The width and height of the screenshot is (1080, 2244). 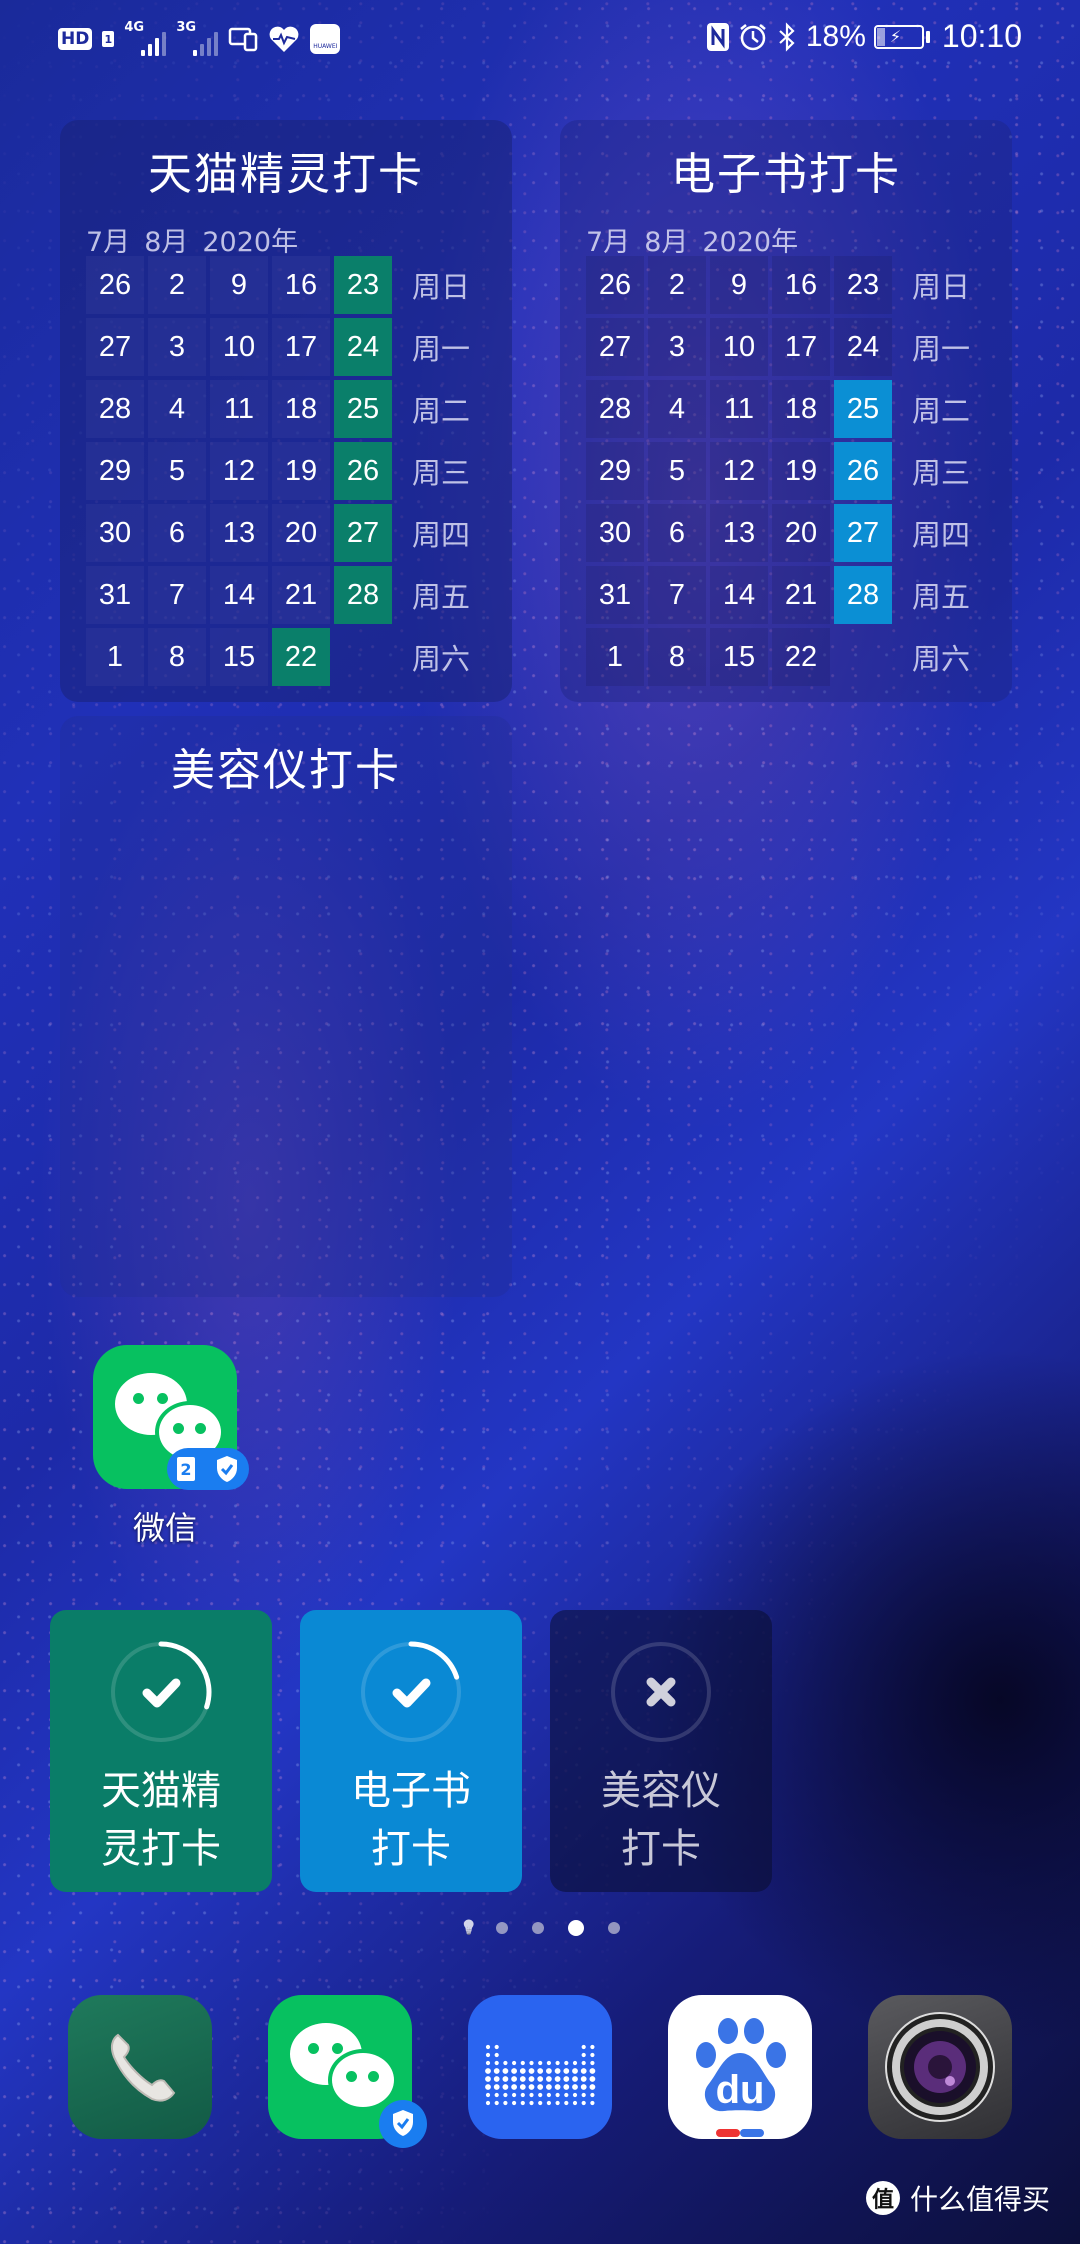 I want to click on calendar-row: 29 5 12 19 26 周三, so click(x=784, y=471).